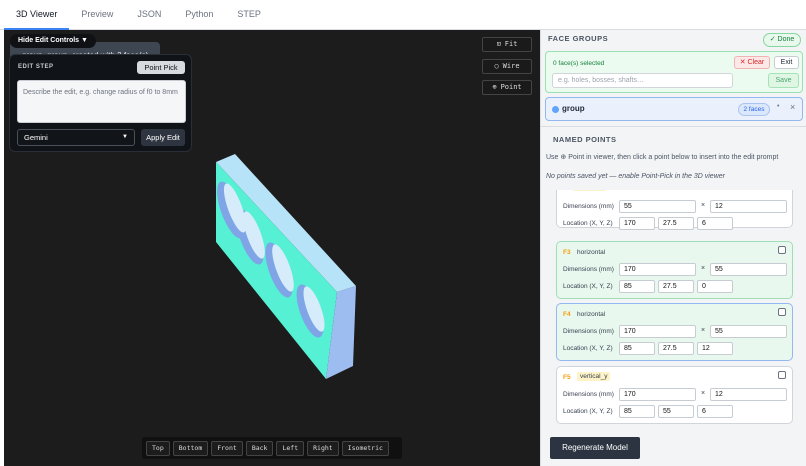 This screenshot has width=806, height=466. Describe the element at coordinates (715, 286) in the screenshot. I see `location-z-field: 0` at that location.